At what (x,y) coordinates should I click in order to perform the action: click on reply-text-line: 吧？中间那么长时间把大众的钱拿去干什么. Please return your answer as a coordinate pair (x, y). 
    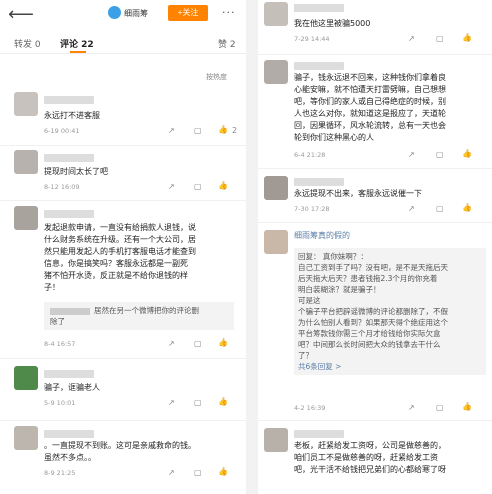
    Looking at the image, I should click on (369, 344).